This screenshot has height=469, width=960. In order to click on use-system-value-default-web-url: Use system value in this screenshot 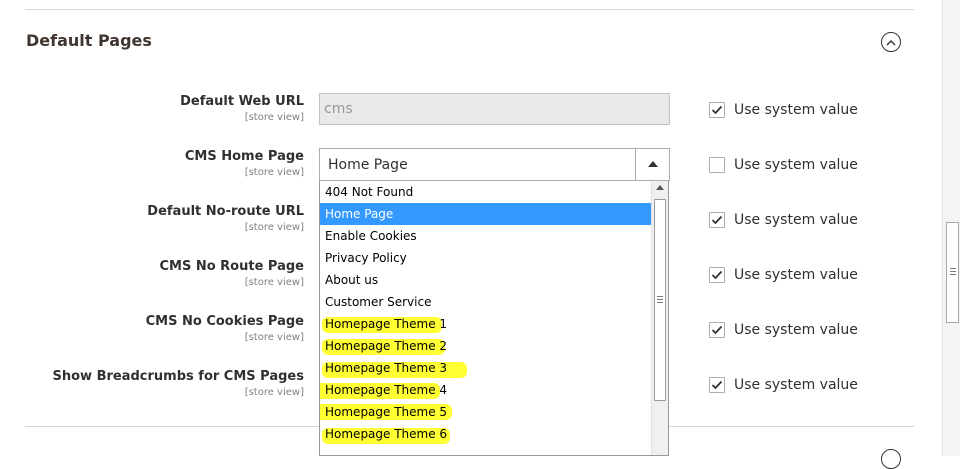, I will do `click(783, 110)`.